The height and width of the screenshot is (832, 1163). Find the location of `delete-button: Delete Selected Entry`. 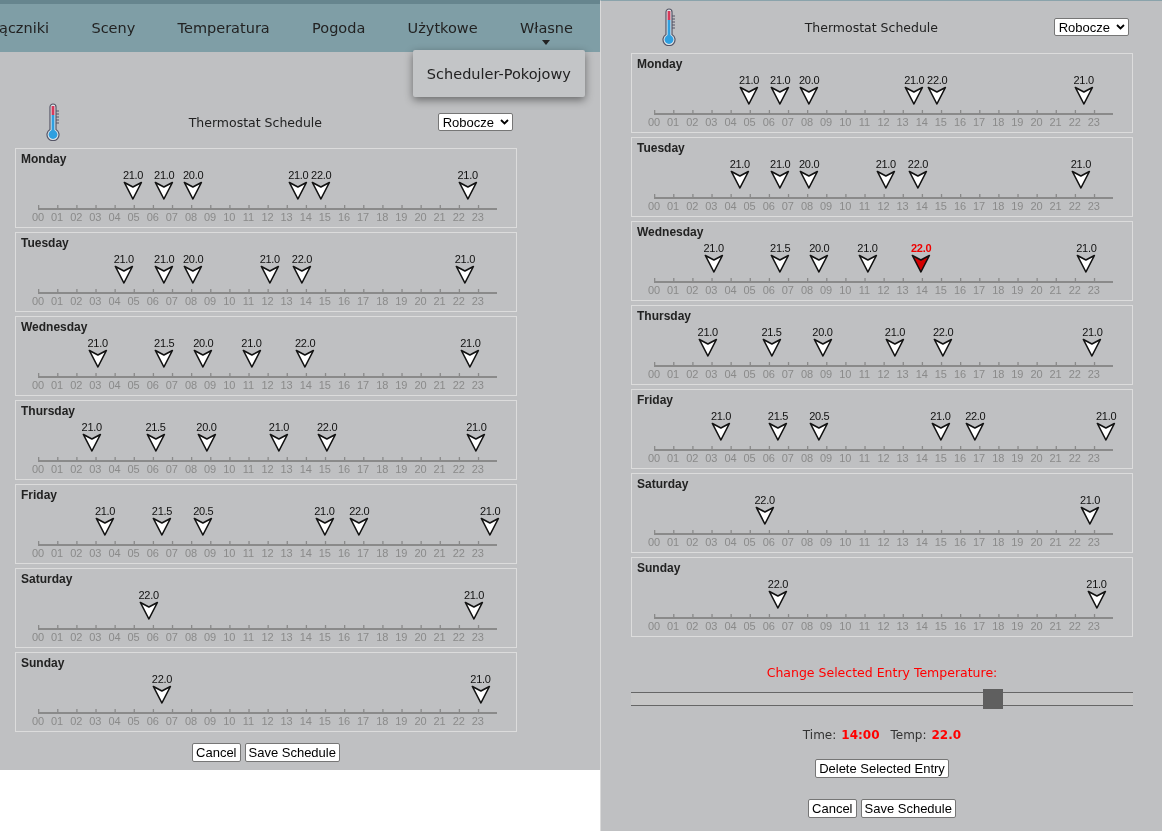

delete-button: Delete Selected Entry is located at coordinates (882, 768).